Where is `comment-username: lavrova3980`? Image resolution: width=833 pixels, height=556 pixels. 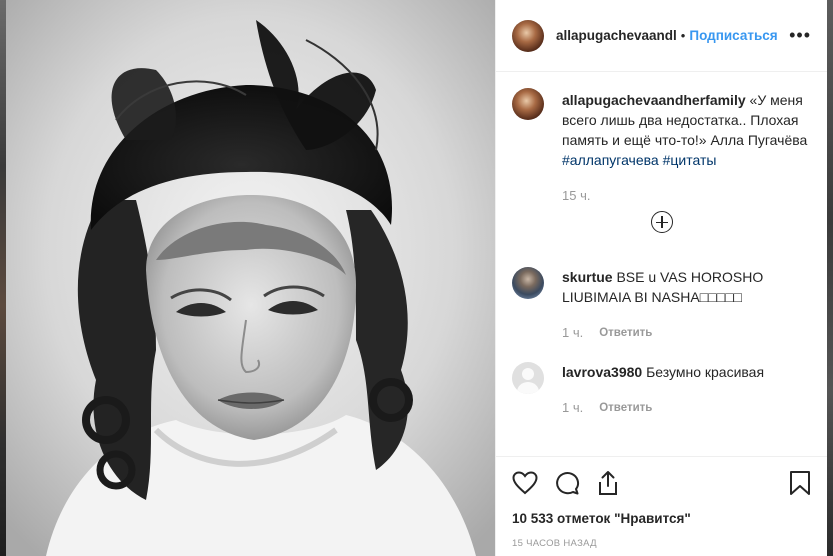
comment-username: lavrova3980 is located at coordinates (602, 372).